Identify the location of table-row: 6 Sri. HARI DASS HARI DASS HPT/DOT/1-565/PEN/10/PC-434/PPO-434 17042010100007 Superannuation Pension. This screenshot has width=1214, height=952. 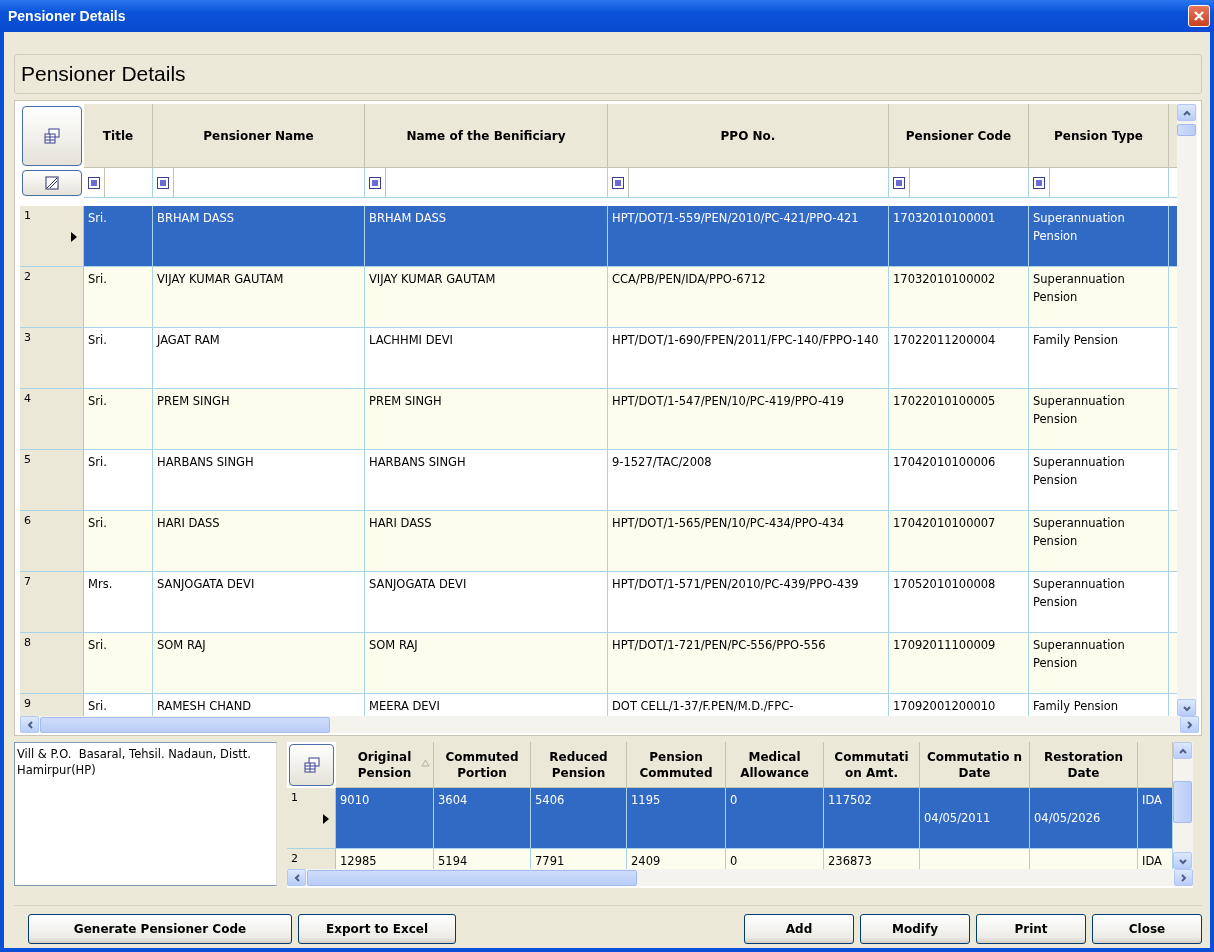
(599, 541).